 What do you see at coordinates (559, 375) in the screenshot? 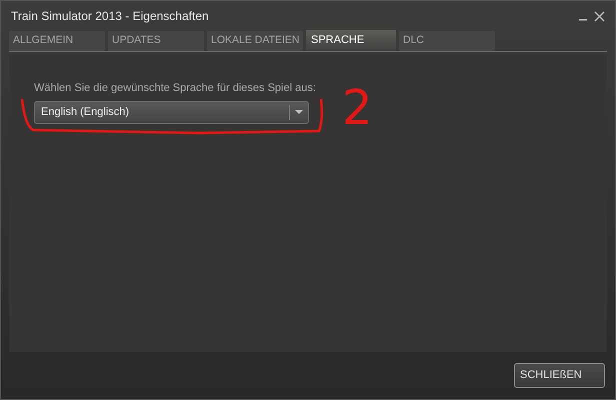
I see `close-button: SCHLIEßEN` at bounding box center [559, 375].